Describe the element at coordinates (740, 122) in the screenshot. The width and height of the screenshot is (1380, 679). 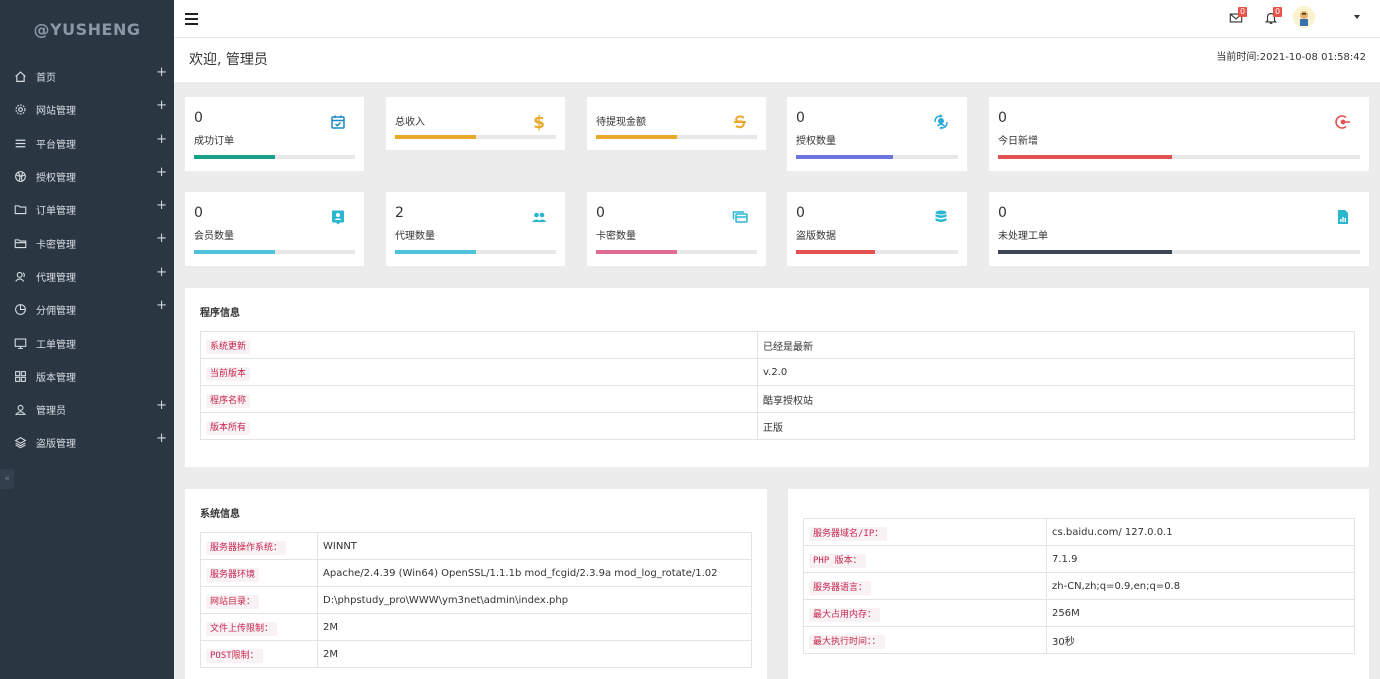
I see `currency-icon` at that location.